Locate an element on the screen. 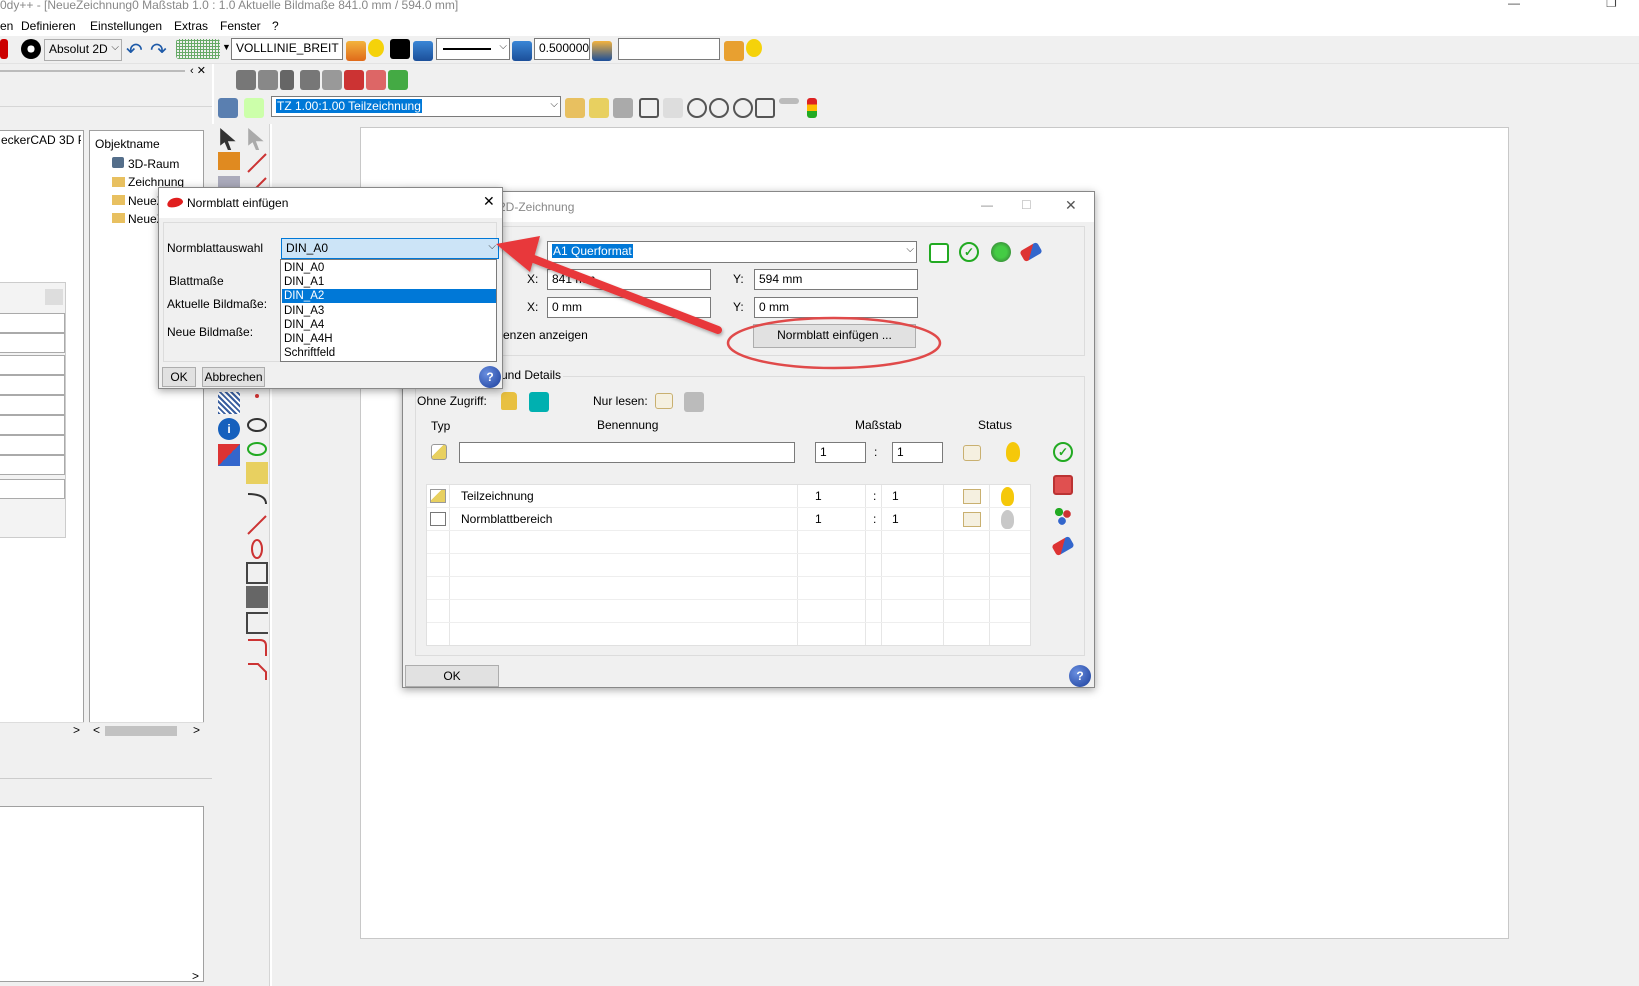 This screenshot has height=986, width=1639. color-icon is located at coordinates (4, 49).